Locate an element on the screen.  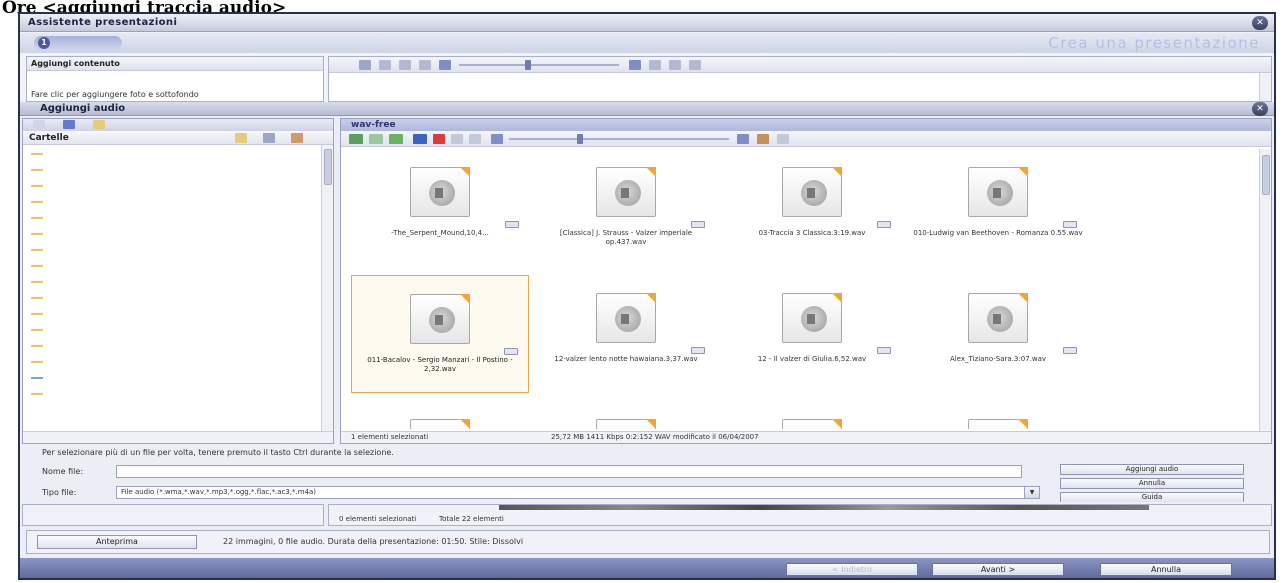
wizard-subtitle: Crea una presentazione is located at coordinates (1154, 43).